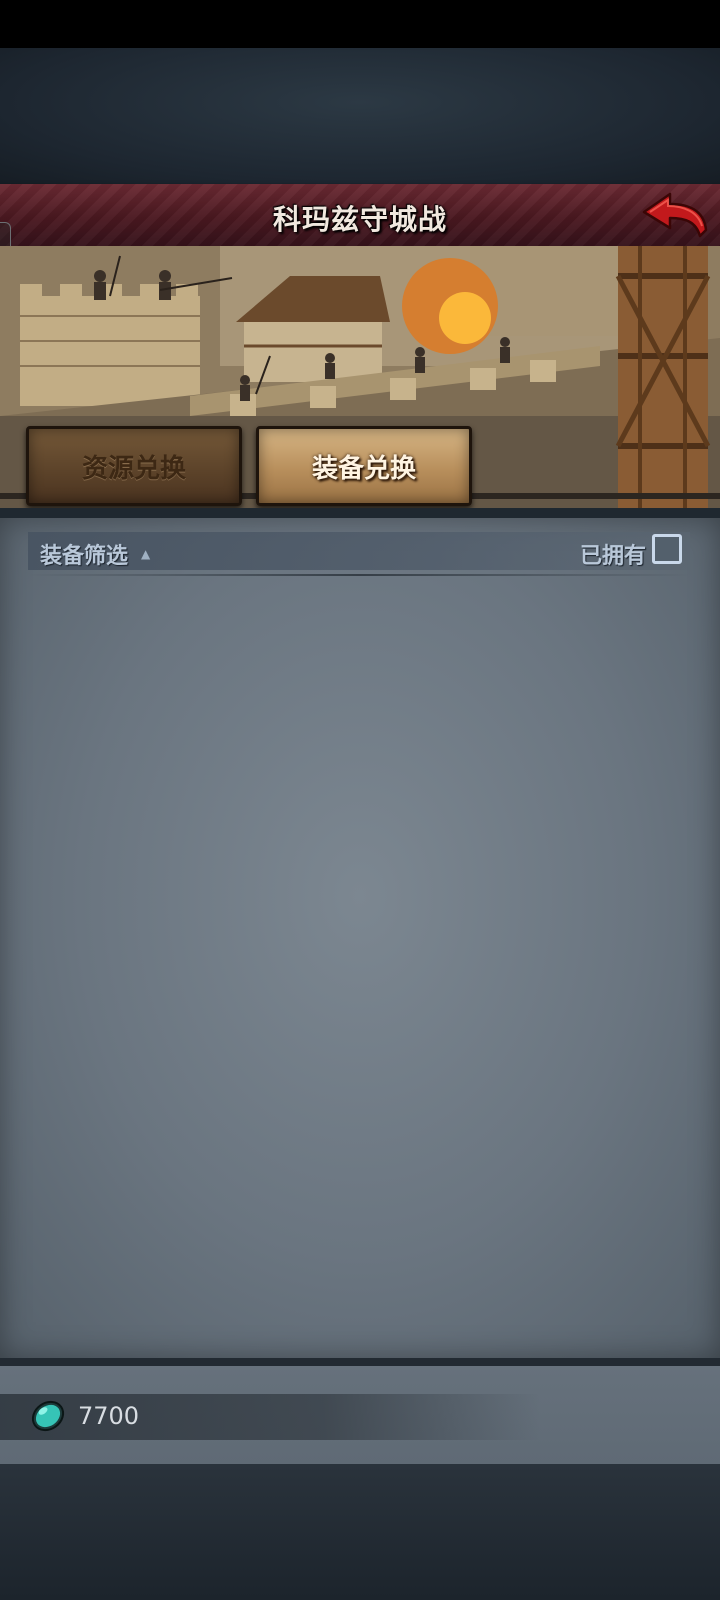 This screenshot has width=720, height=1600. What do you see at coordinates (364, 466) in the screenshot?
I see `tab-equipment-exchange: 装备兑换` at bounding box center [364, 466].